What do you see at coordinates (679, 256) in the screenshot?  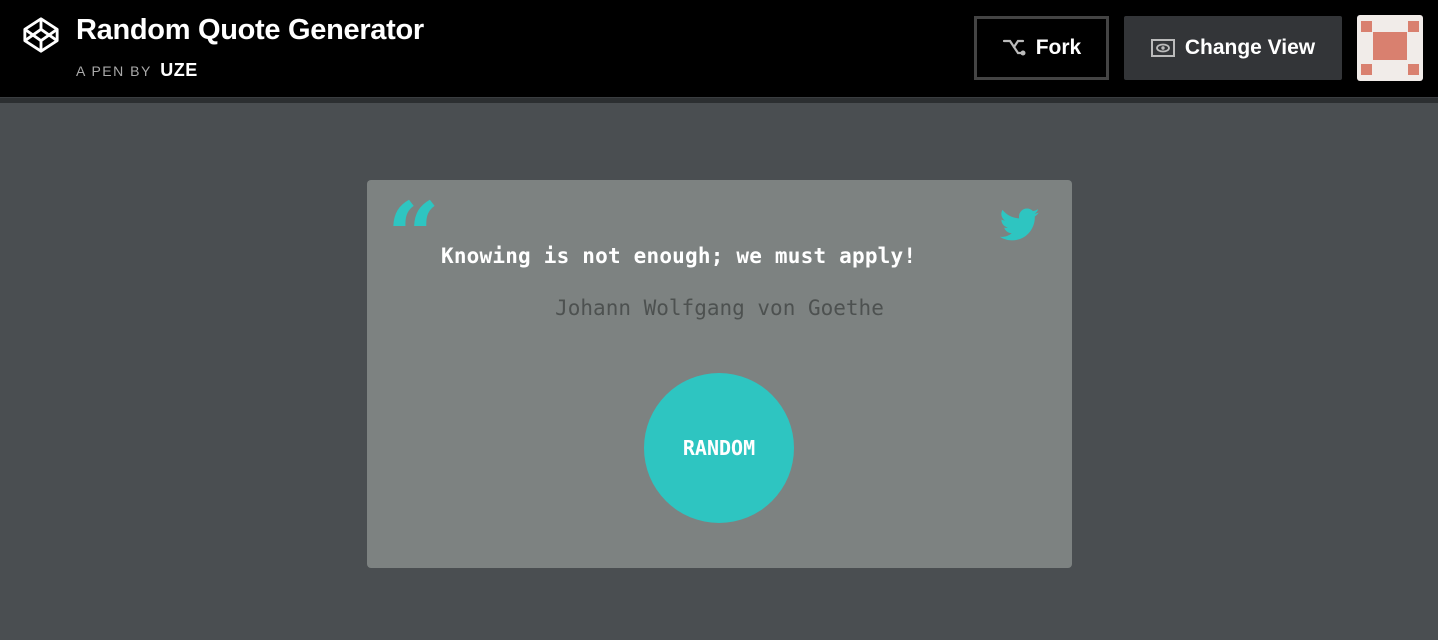 I see `quote-text: Knowing is not enough; we must apply!` at bounding box center [679, 256].